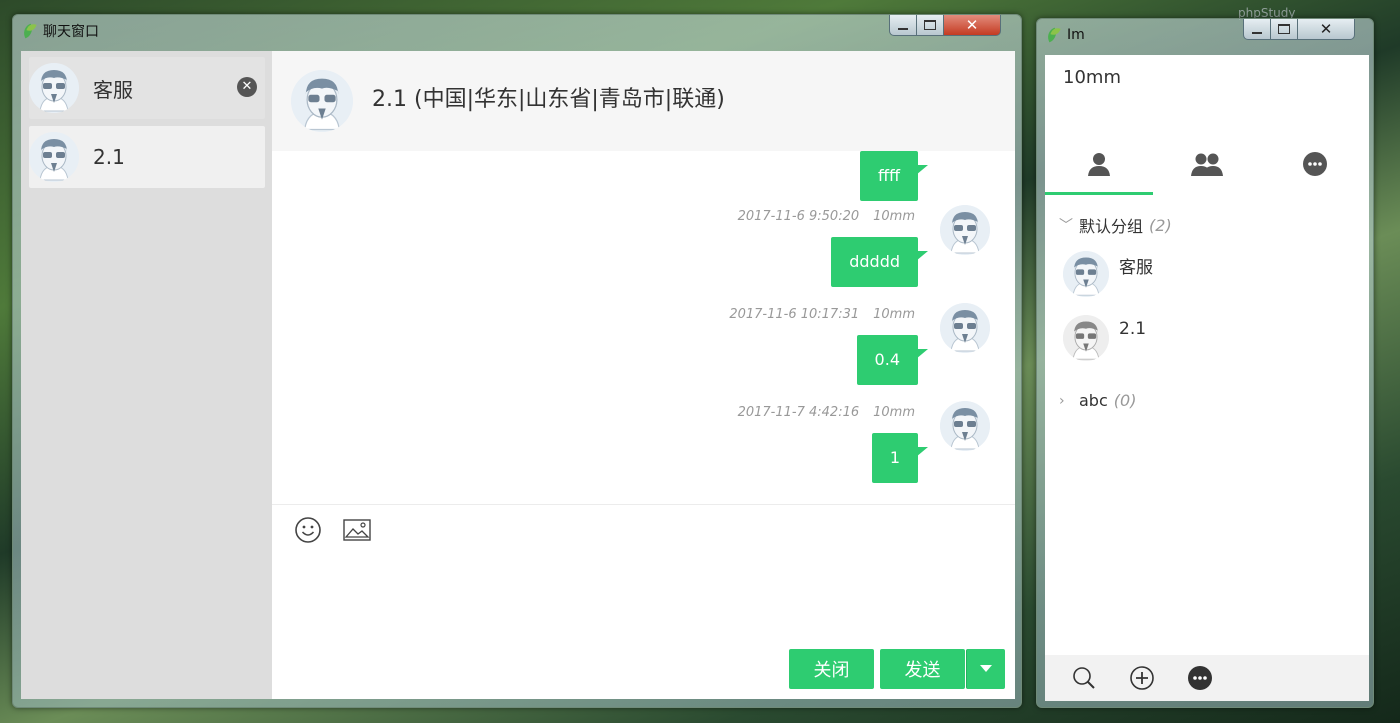 The image size is (1400, 723). I want to click on page-title: 2.1 (中国|华东|山东省|青岛市|联通), so click(548, 99).